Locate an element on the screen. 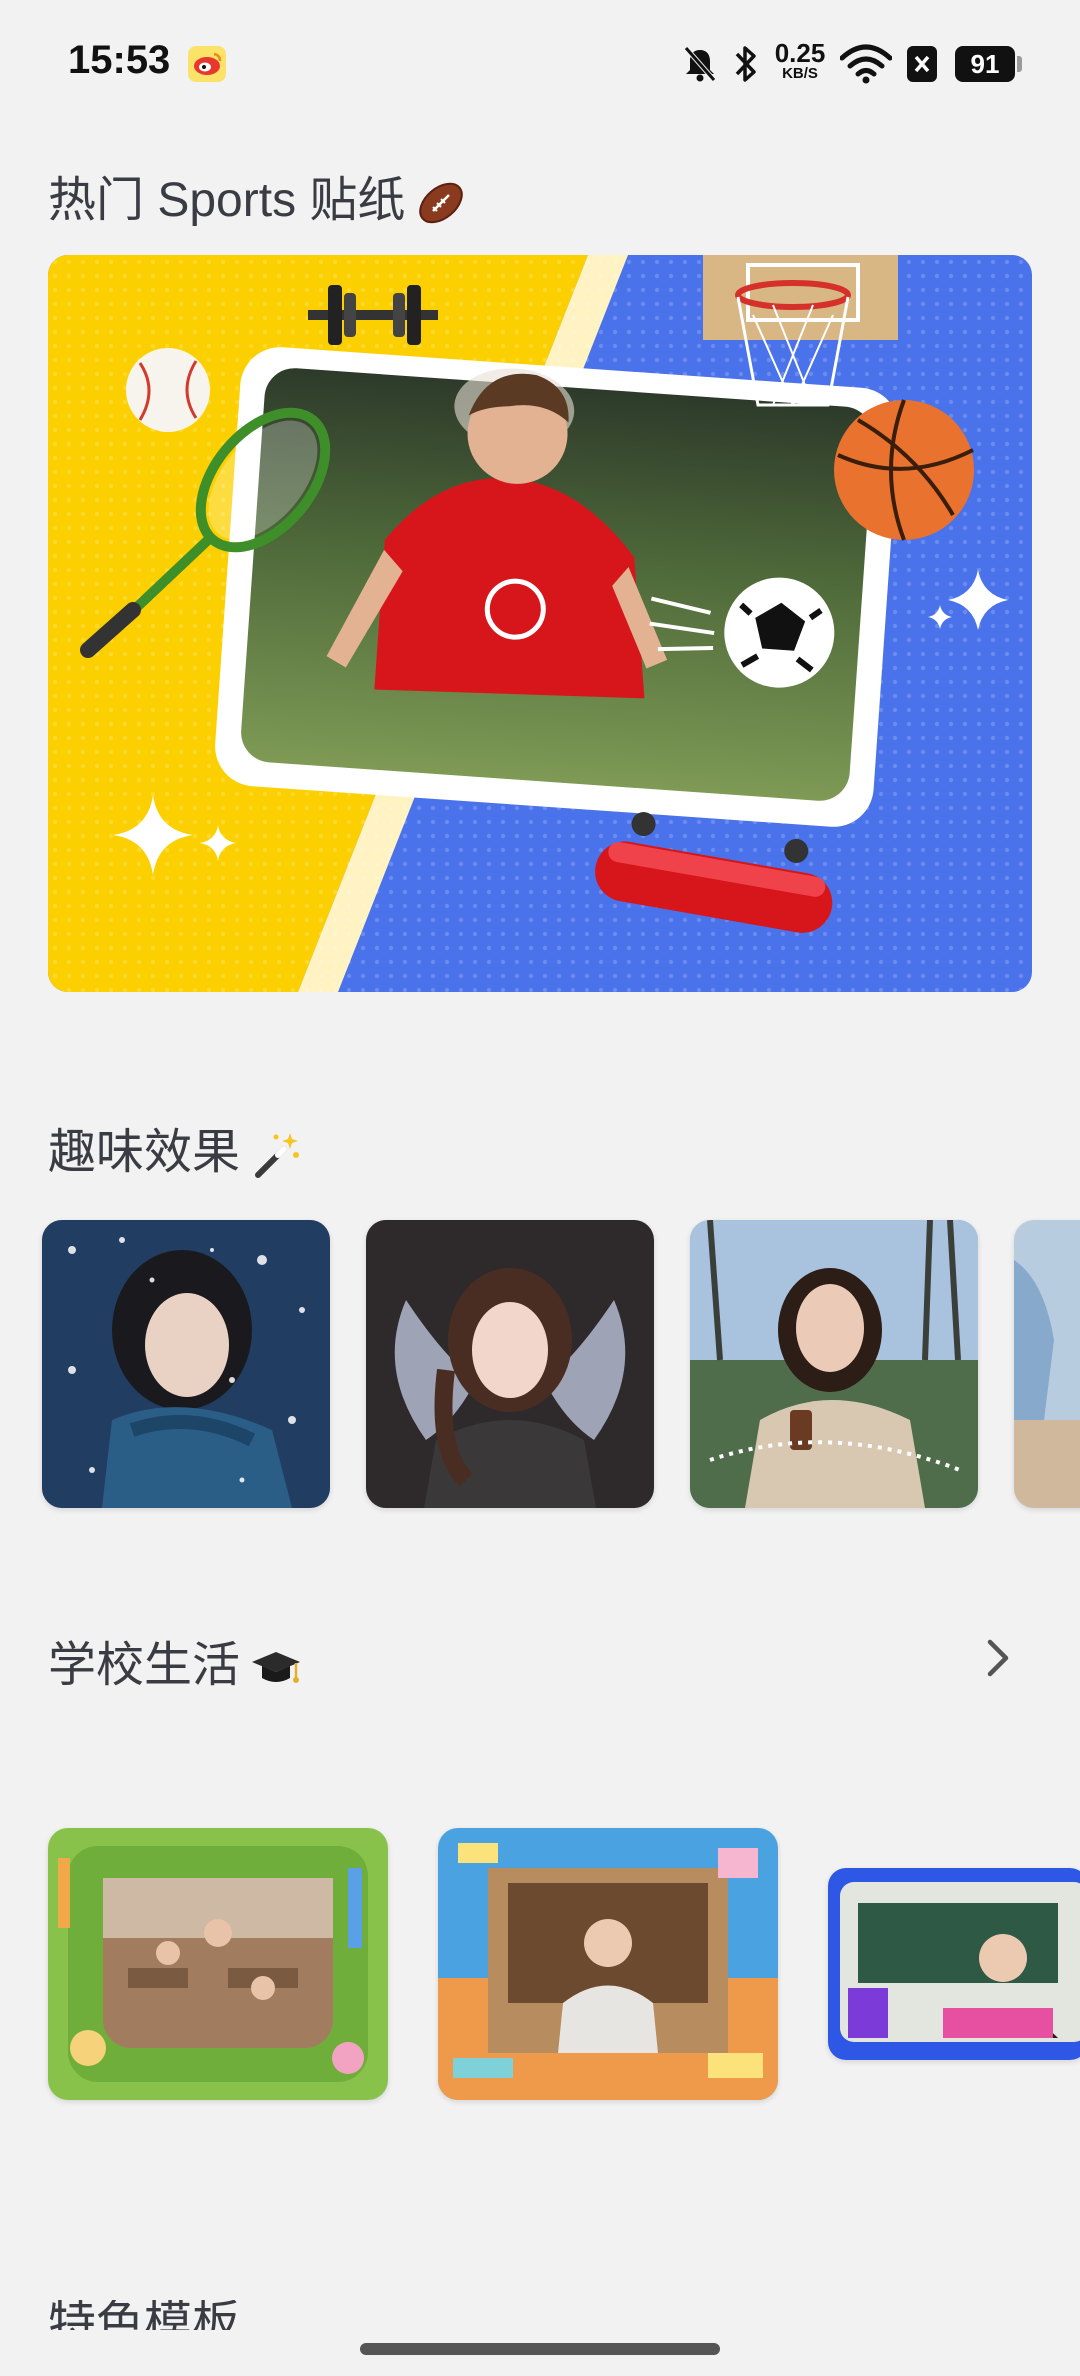  partial-effect-image is located at coordinates (1047, 1364).